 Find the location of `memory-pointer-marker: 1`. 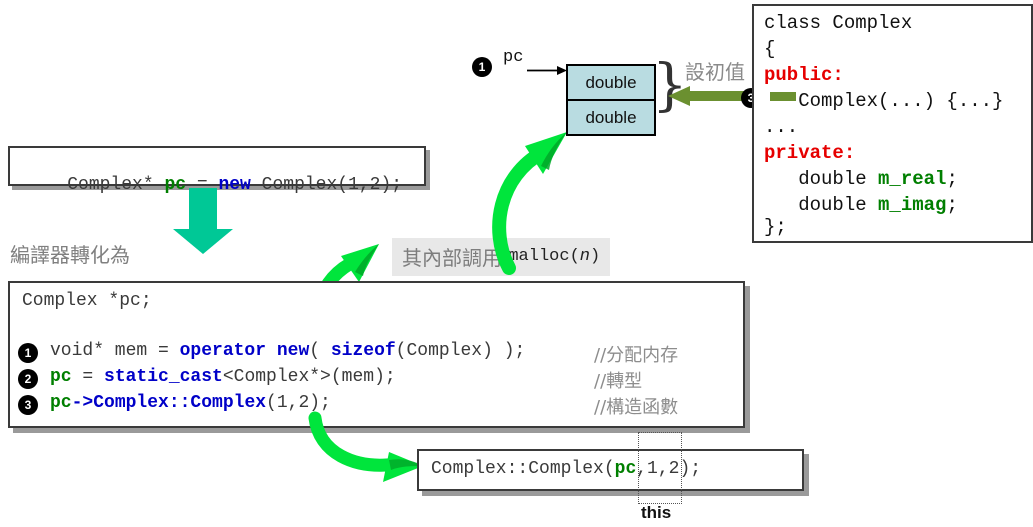

memory-pointer-marker: 1 is located at coordinates (482, 67).